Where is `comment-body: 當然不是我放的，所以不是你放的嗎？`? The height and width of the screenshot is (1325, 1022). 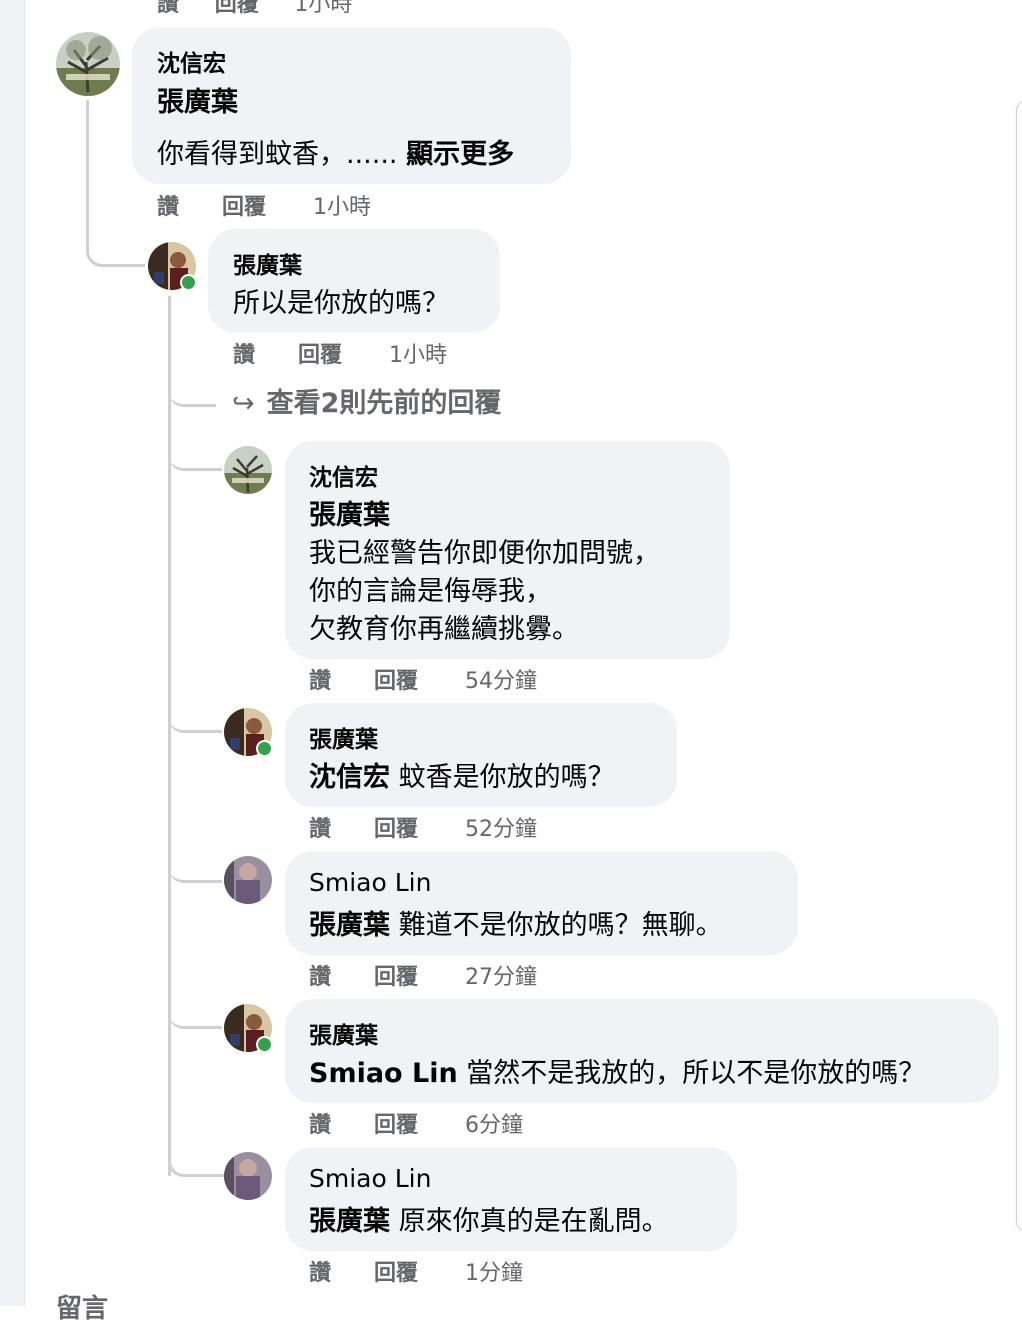 comment-body: 當然不是我放的，所以不是你放的嗎？ is located at coordinates (696, 1073).